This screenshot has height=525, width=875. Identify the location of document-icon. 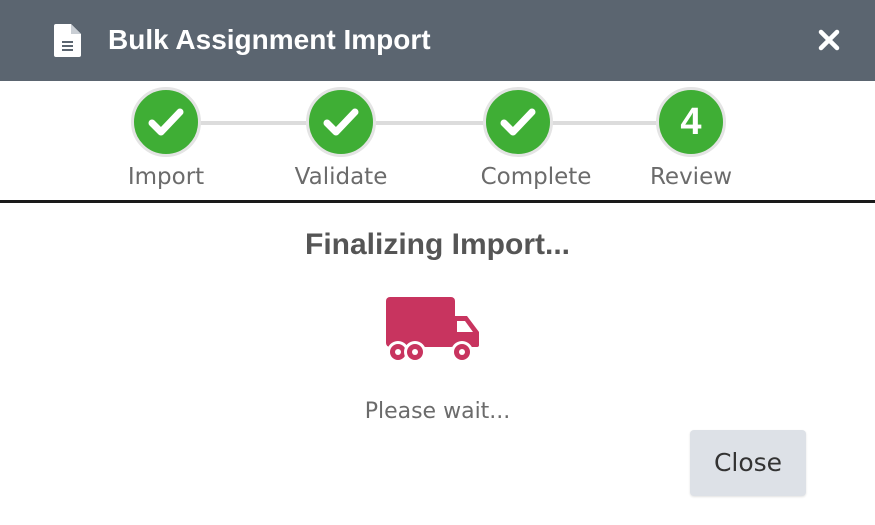
(67, 40).